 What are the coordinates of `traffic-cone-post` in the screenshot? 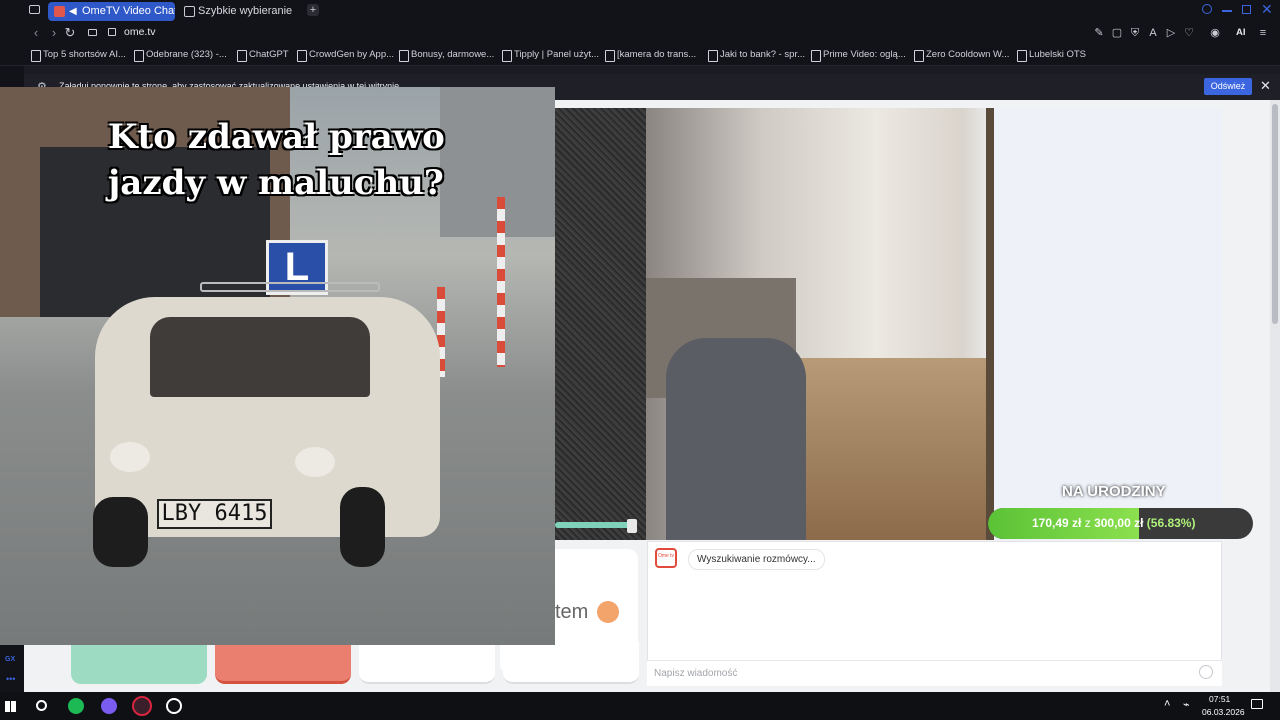 It's located at (501, 282).